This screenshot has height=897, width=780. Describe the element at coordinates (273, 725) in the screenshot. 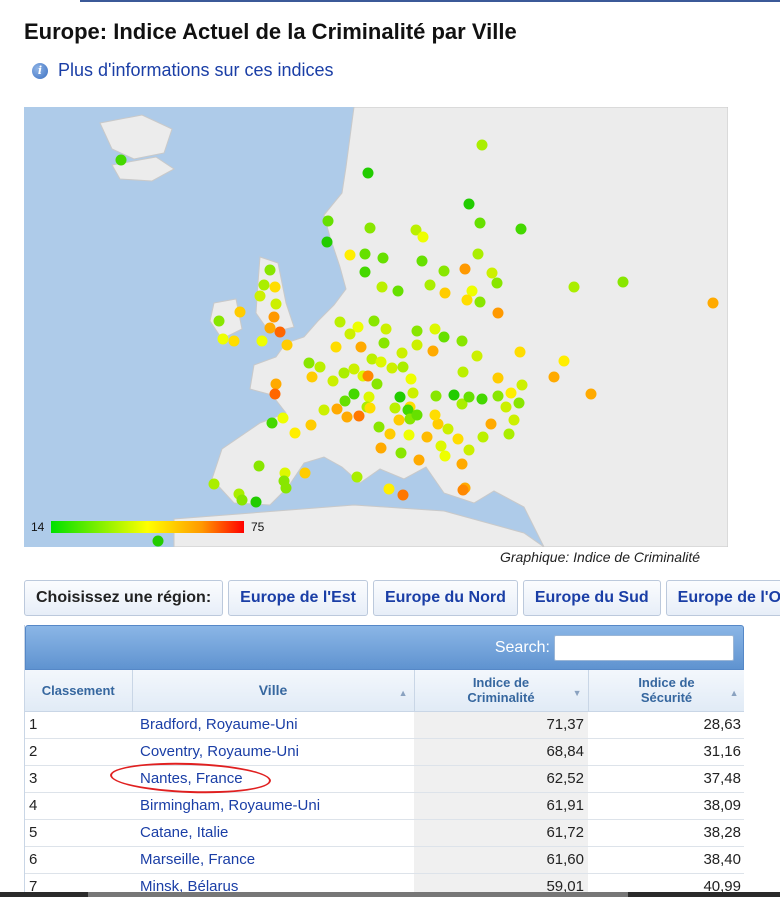

I see `city-link: Bradford, Royaume-Uni` at that location.